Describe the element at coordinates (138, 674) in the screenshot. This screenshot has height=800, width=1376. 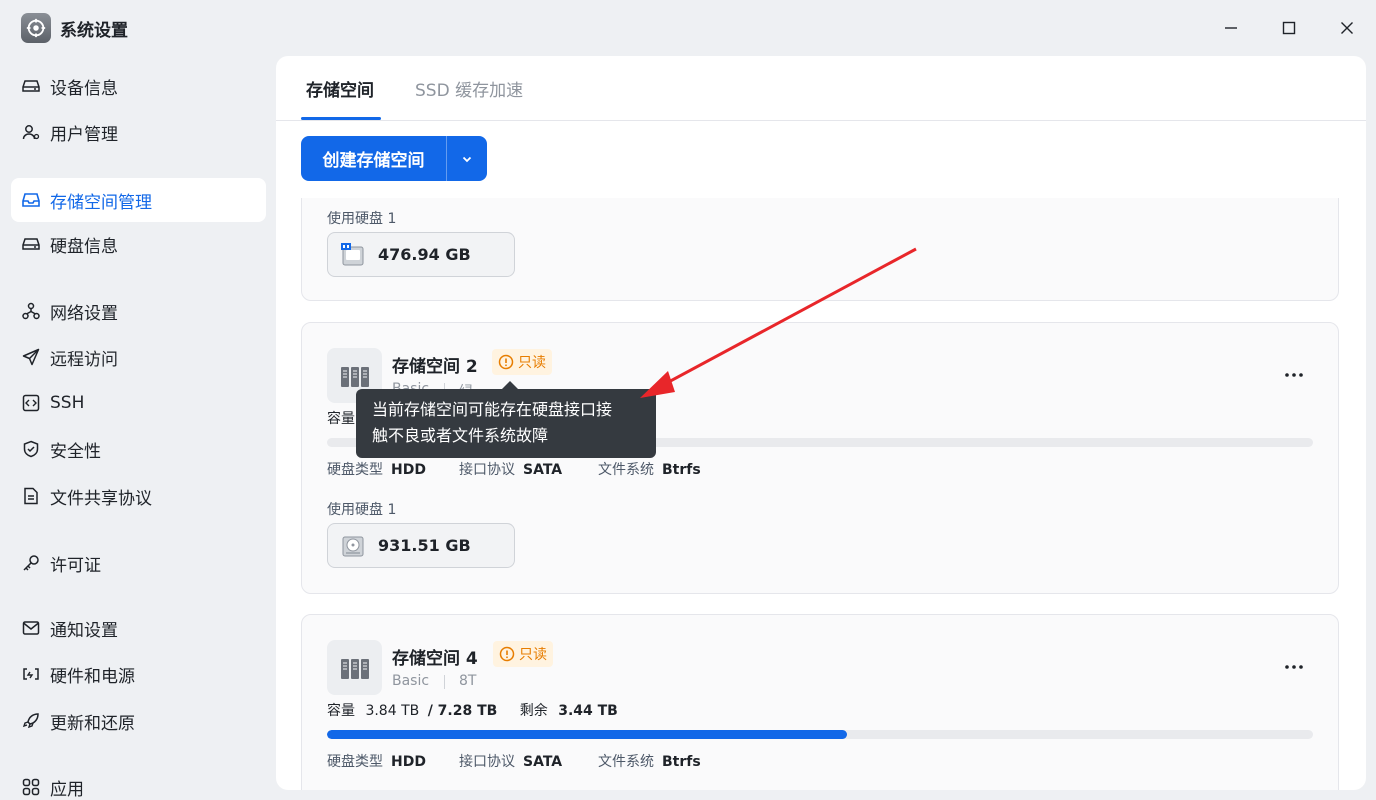
I see `sidebar-item-hardware-power: 硬件和电源` at that location.